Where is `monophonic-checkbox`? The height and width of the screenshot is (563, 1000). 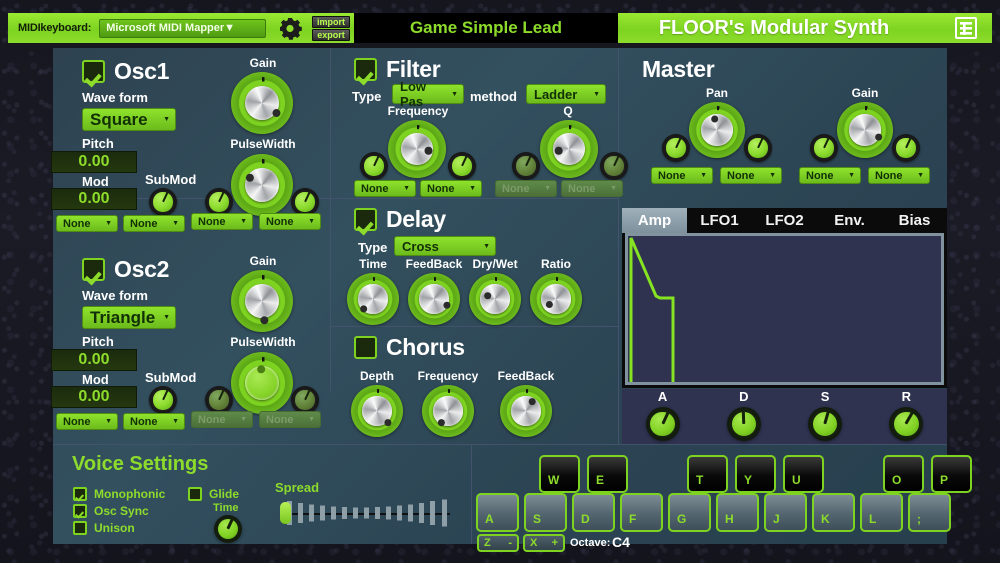
monophonic-checkbox is located at coordinates (80, 494).